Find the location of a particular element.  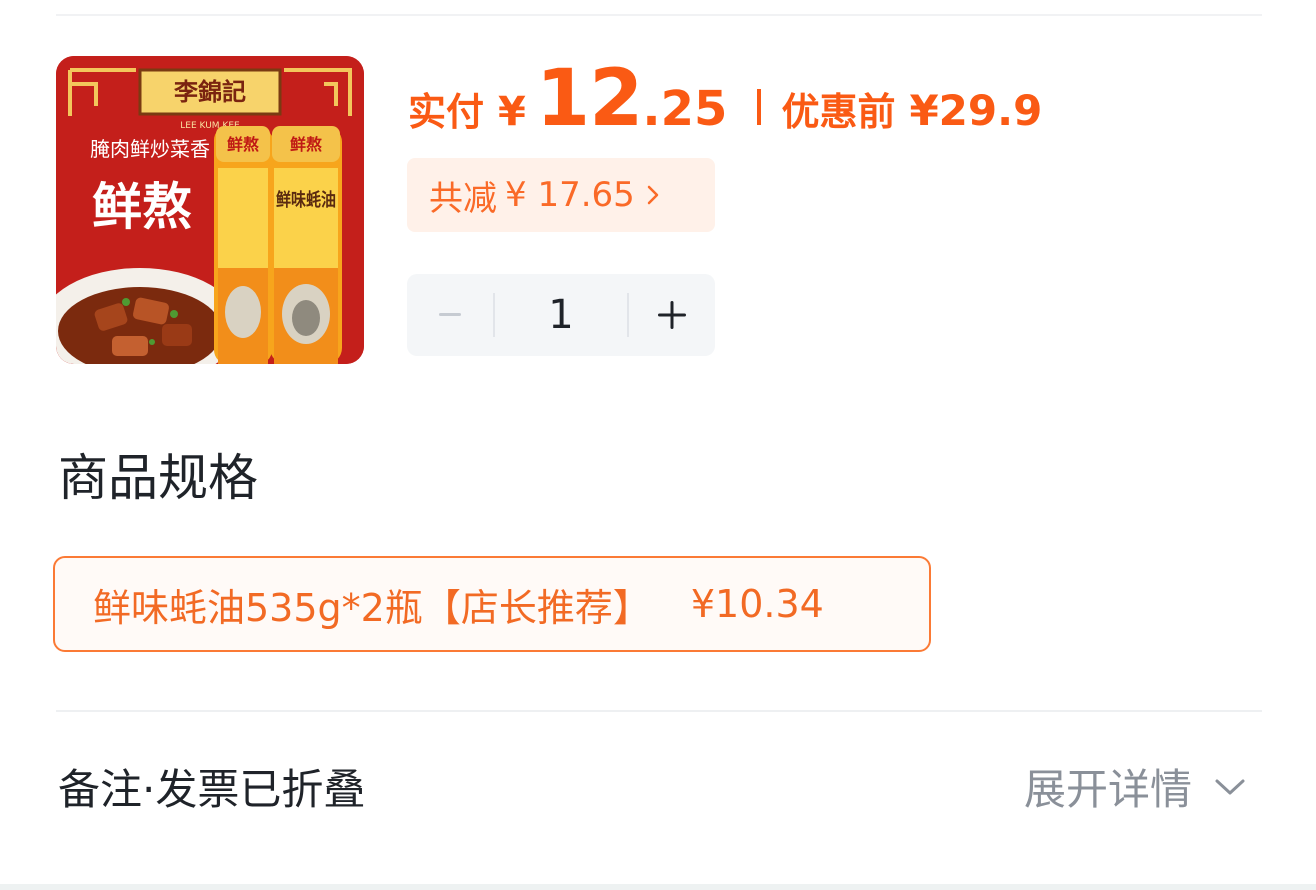

discount-label: 共减 is located at coordinates (463, 198).